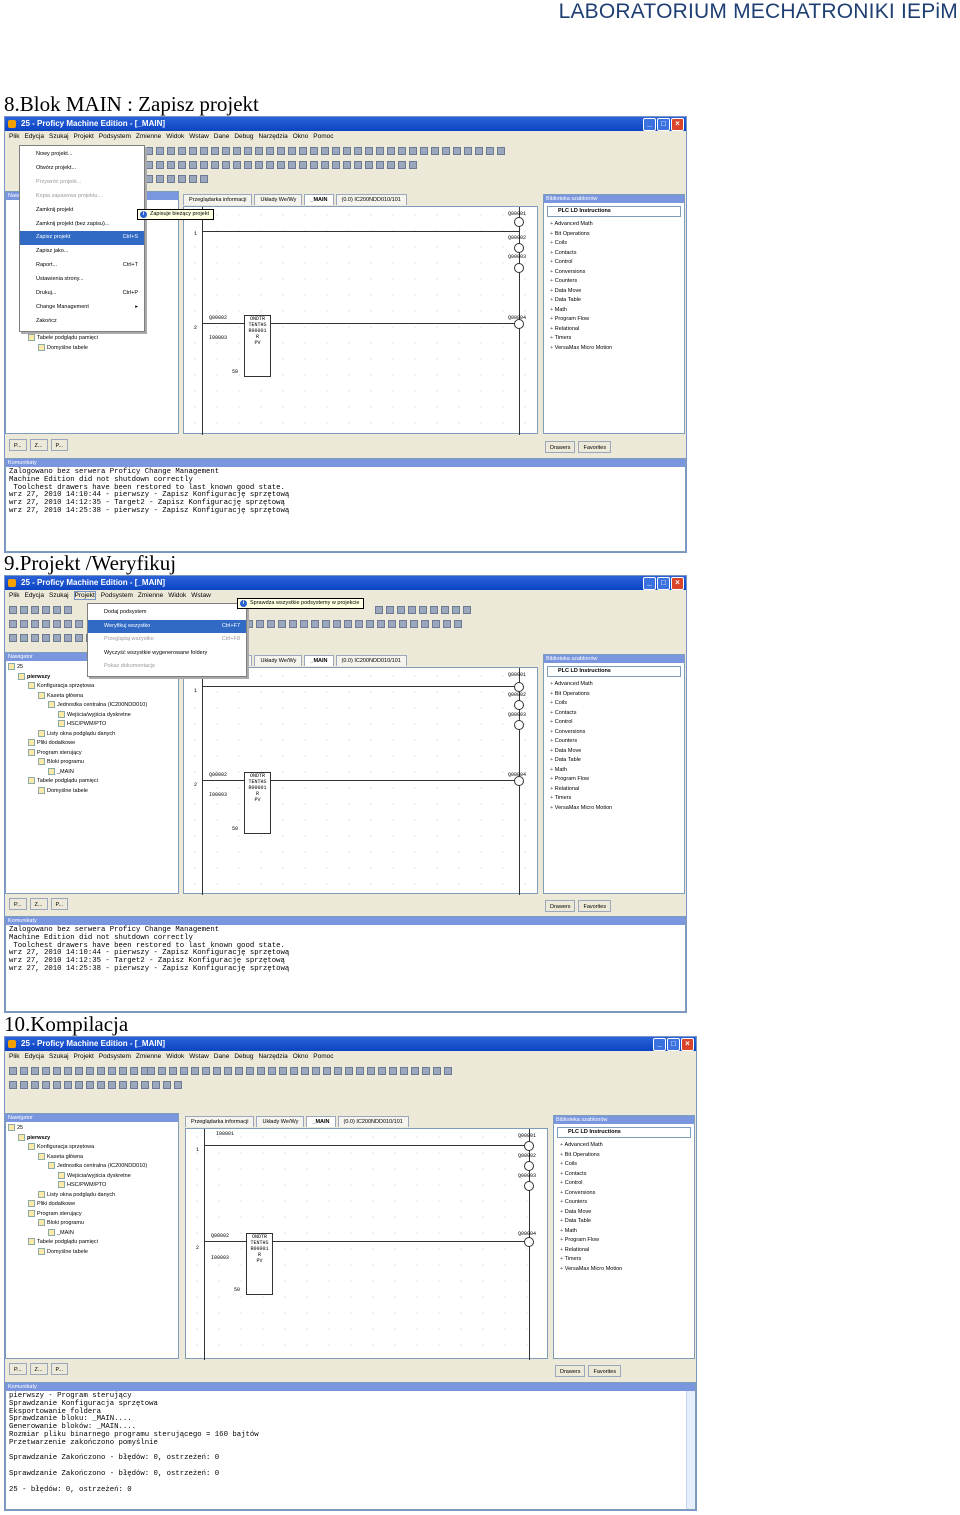  Describe the element at coordinates (560, 447) in the screenshot. I see `drawers-tab: Drawers` at that location.